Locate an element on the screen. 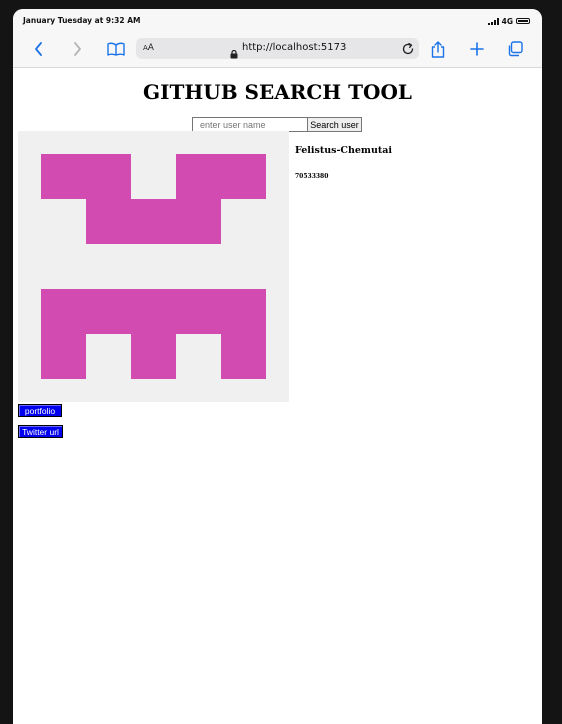 This screenshot has height=724, width=562. reload-icon is located at coordinates (408, 50).